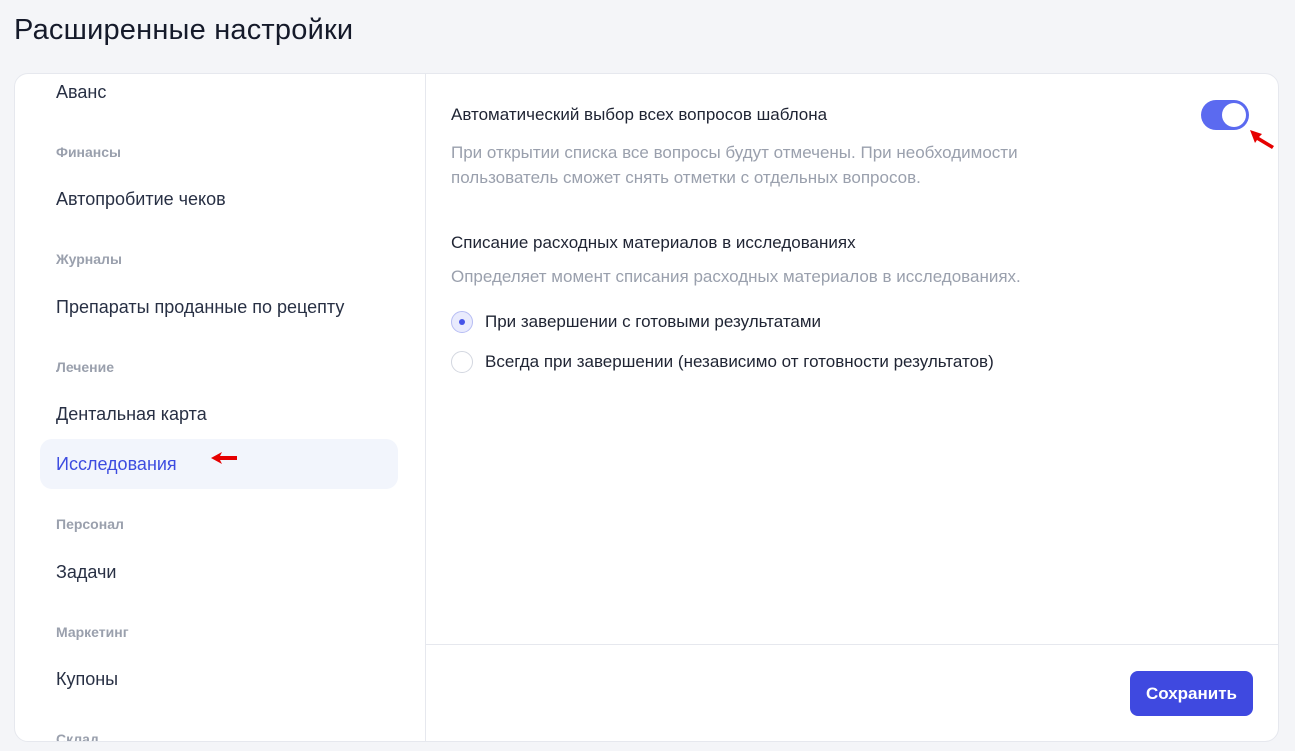 Image resolution: width=1295 pixels, height=751 pixels. Describe the element at coordinates (116, 463) in the screenshot. I see `sidebar-item-label: Исследования` at that location.